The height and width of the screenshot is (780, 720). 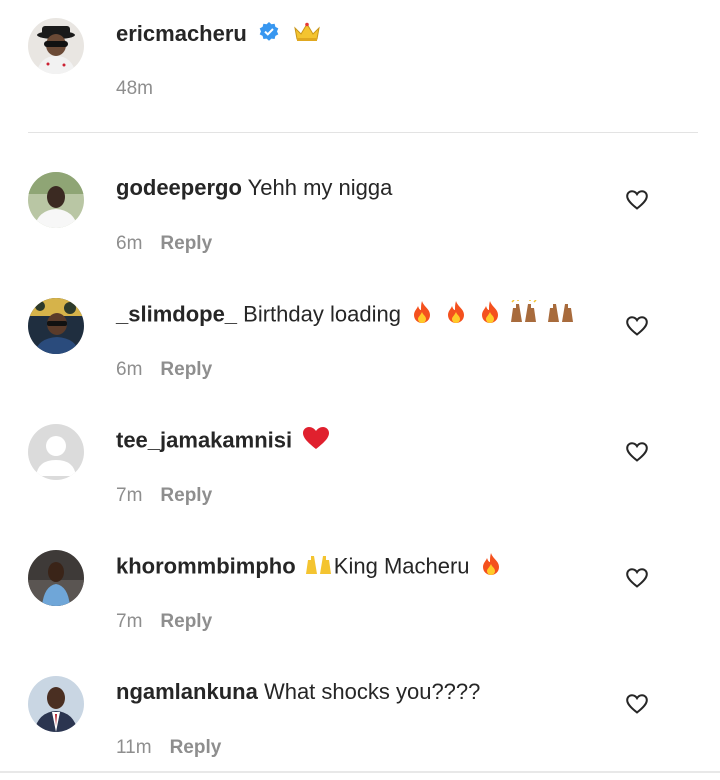 I want to click on comment-line: tee_jamakamnisi, so click(x=223, y=441).